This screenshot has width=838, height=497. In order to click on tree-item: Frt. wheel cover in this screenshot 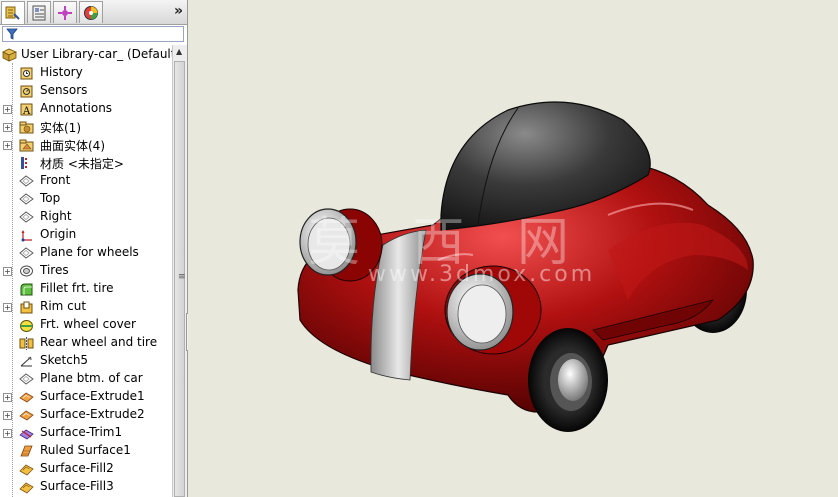, I will do `click(86, 325)`.